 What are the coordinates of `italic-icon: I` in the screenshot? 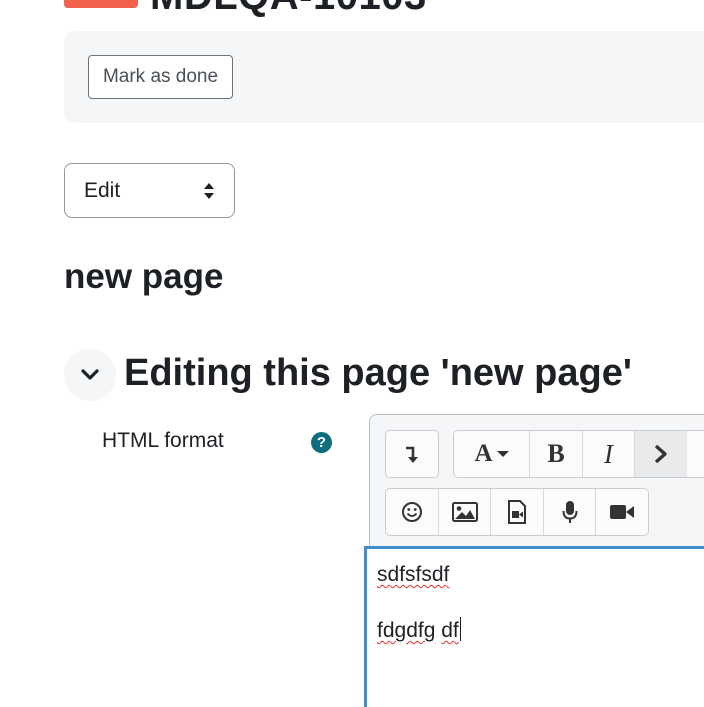 It's located at (608, 453).